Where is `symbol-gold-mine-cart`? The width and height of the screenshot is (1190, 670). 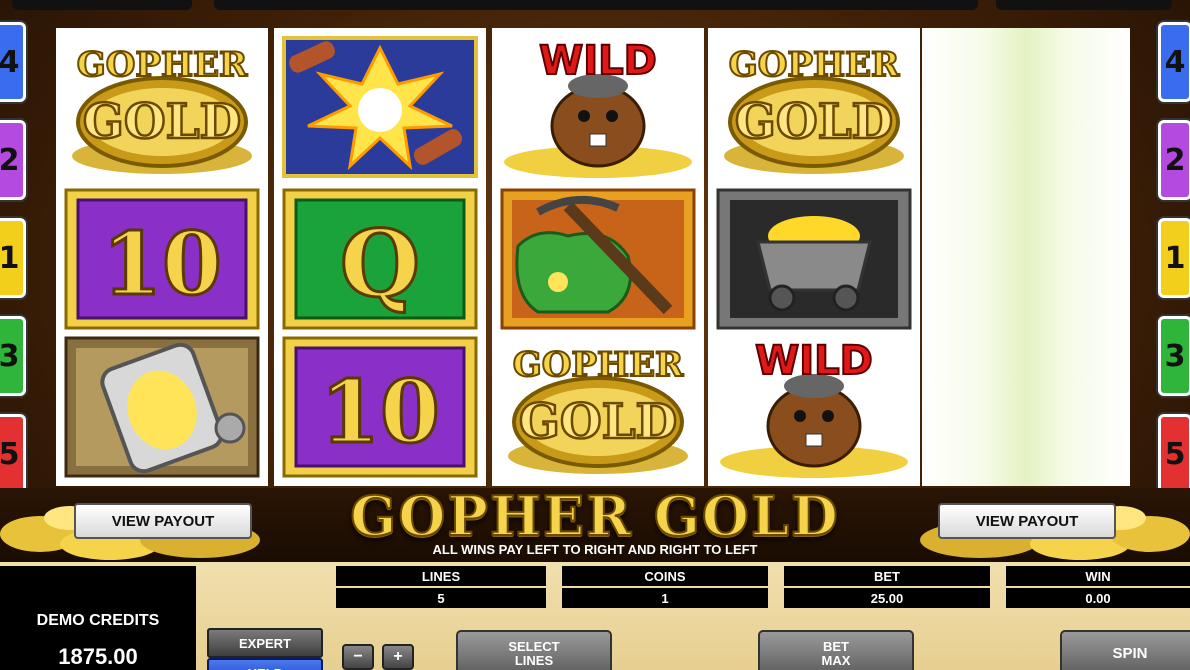
symbol-gold-mine-cart is located at coordinates (814, 259).